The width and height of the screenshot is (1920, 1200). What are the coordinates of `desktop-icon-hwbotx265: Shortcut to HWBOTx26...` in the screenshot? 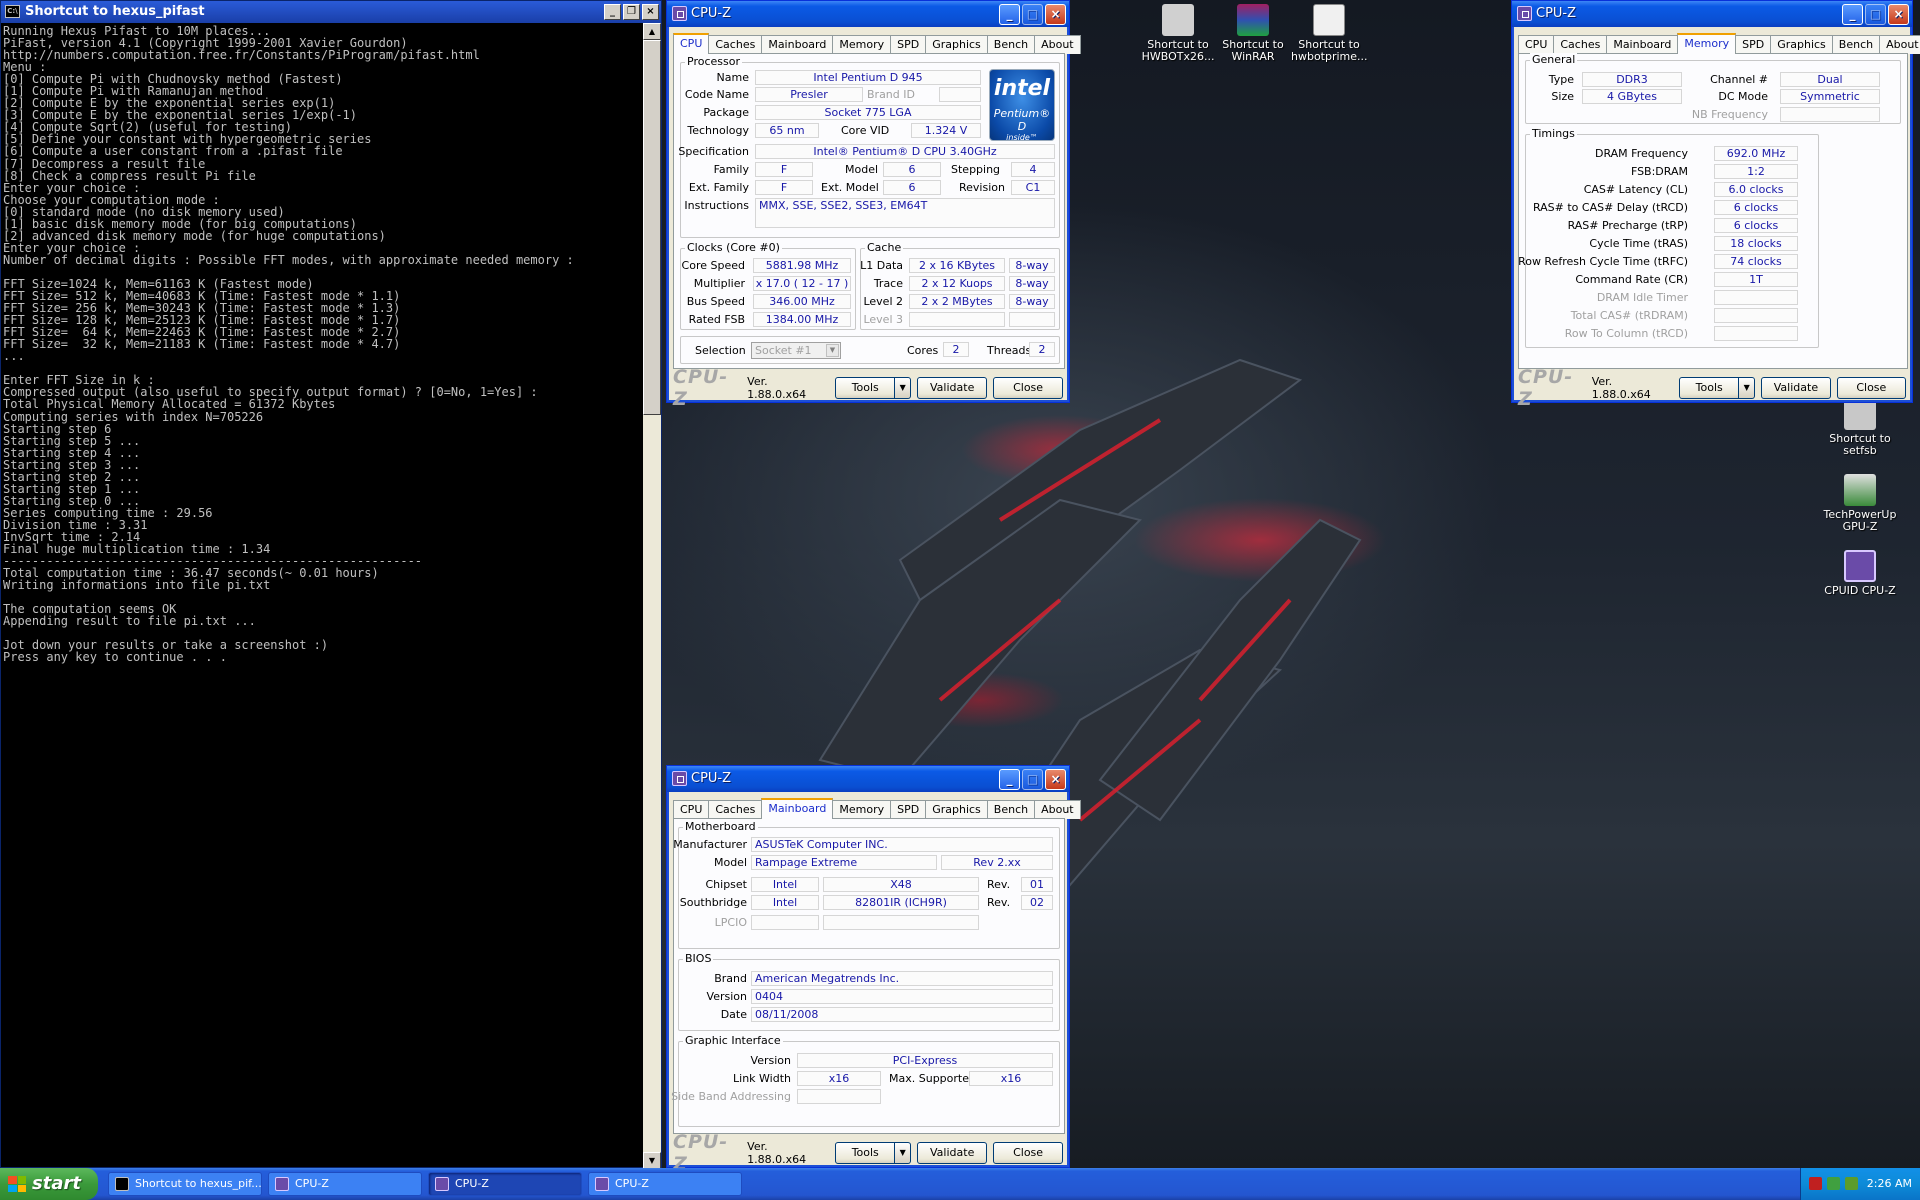 It's located at (1178, 33).